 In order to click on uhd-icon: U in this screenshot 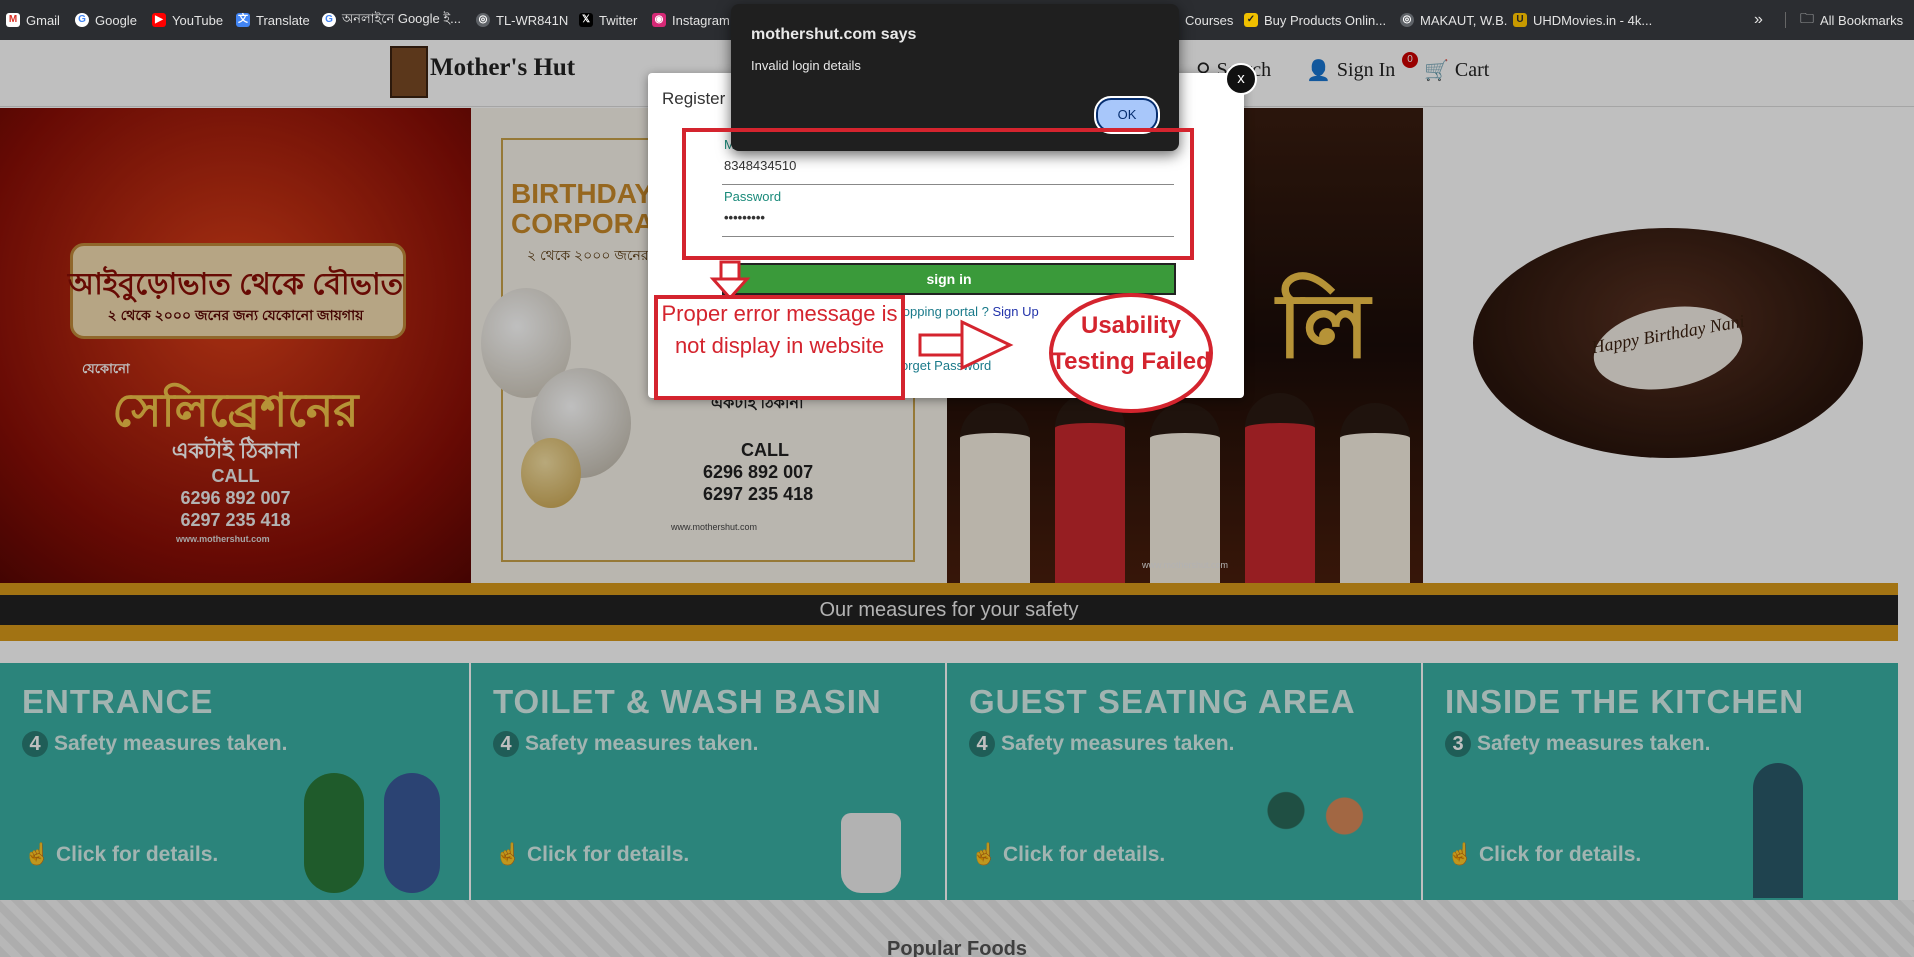, I will do `click(1520, 20)`.